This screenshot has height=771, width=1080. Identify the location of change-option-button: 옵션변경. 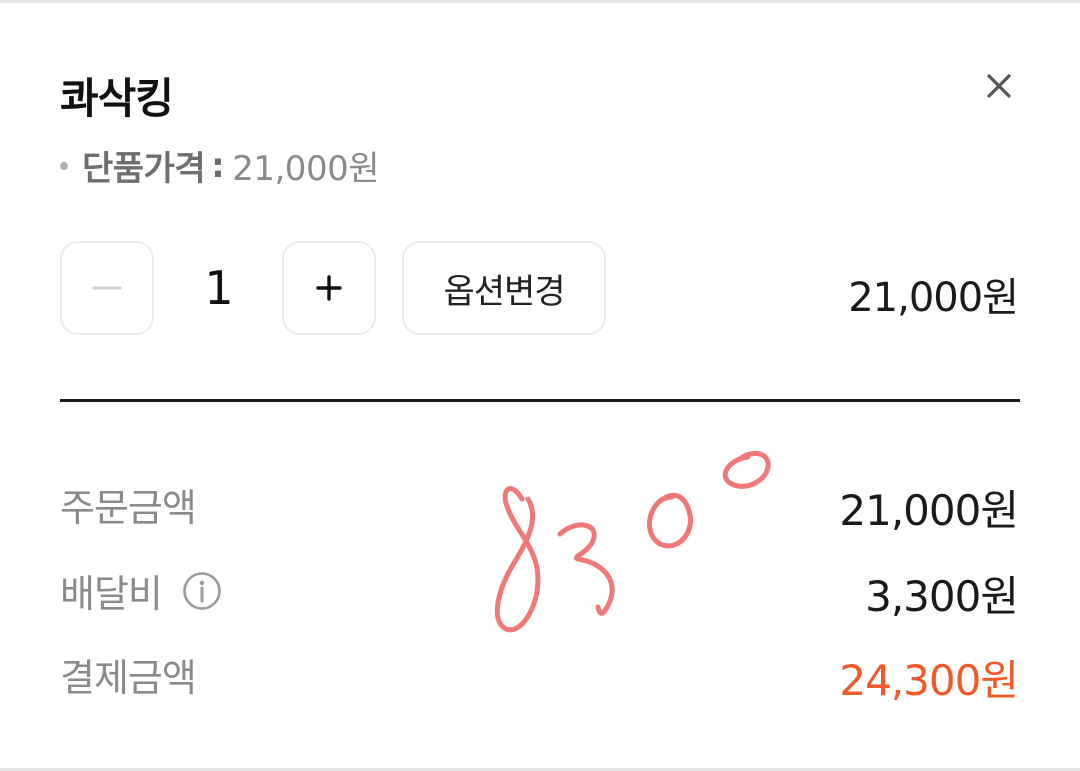
(504, 288).